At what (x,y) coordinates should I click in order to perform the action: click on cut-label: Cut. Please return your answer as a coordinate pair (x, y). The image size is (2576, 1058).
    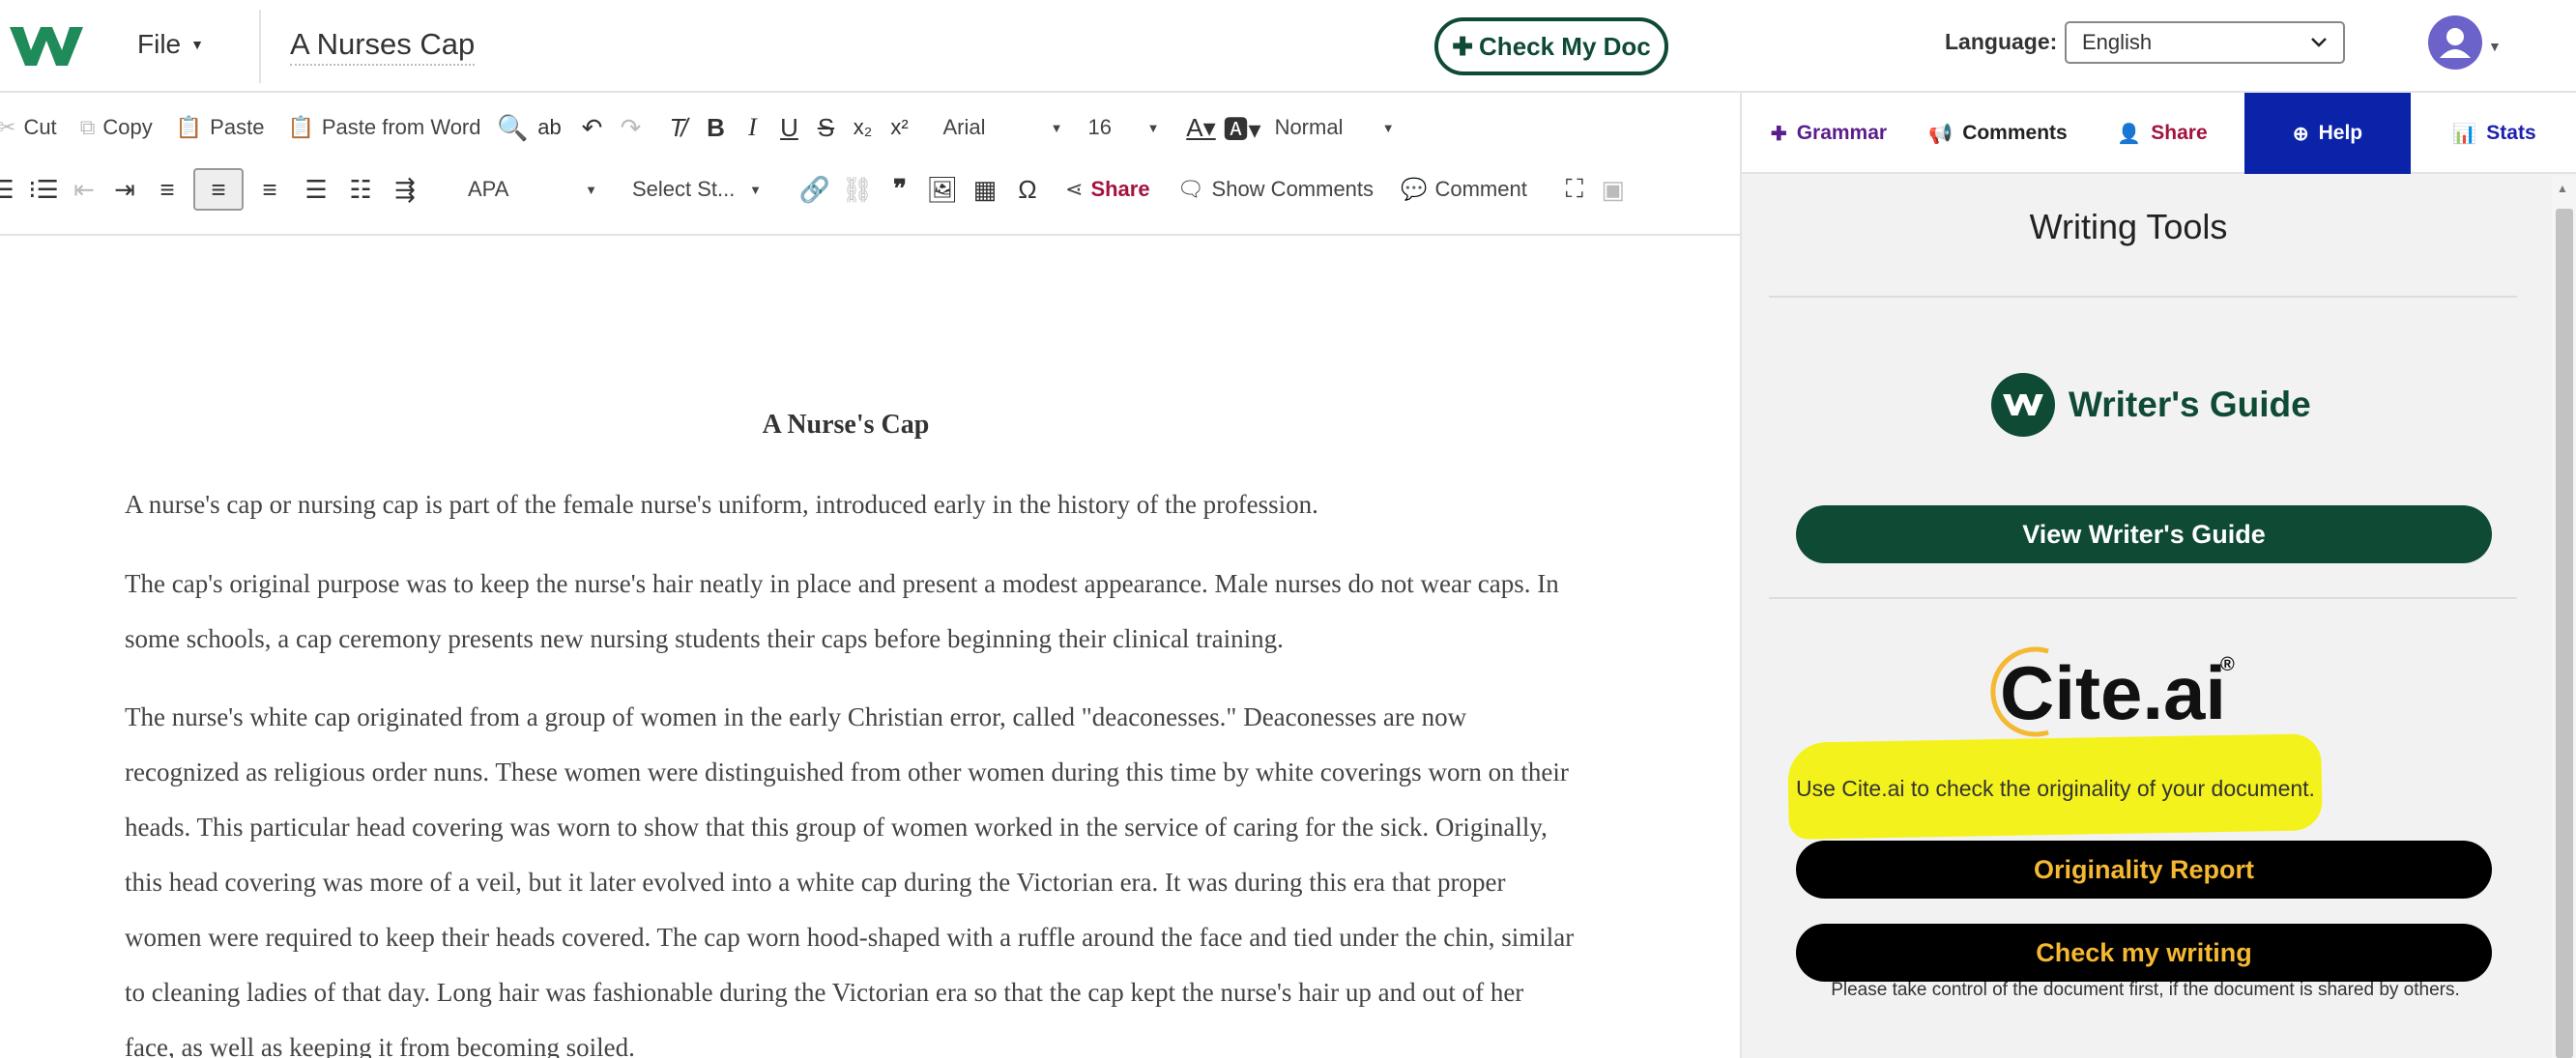
    Looking at the image, I should click on (40, 127).